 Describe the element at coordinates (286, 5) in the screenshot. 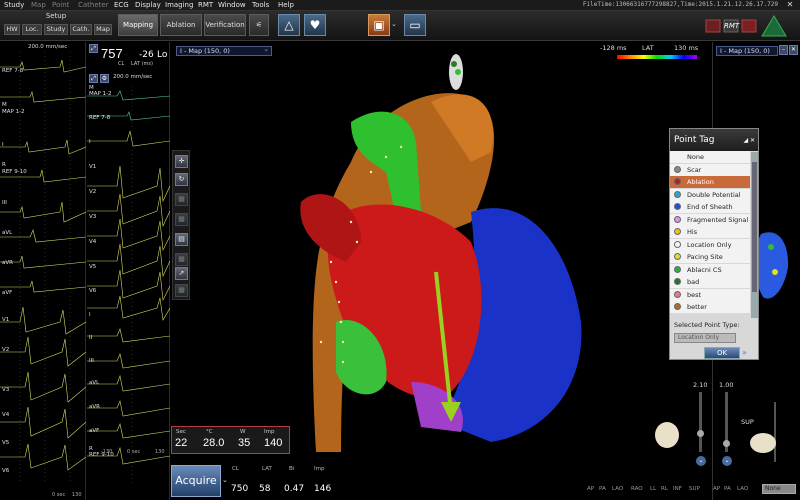

I see `menu-help: Help` at that location.